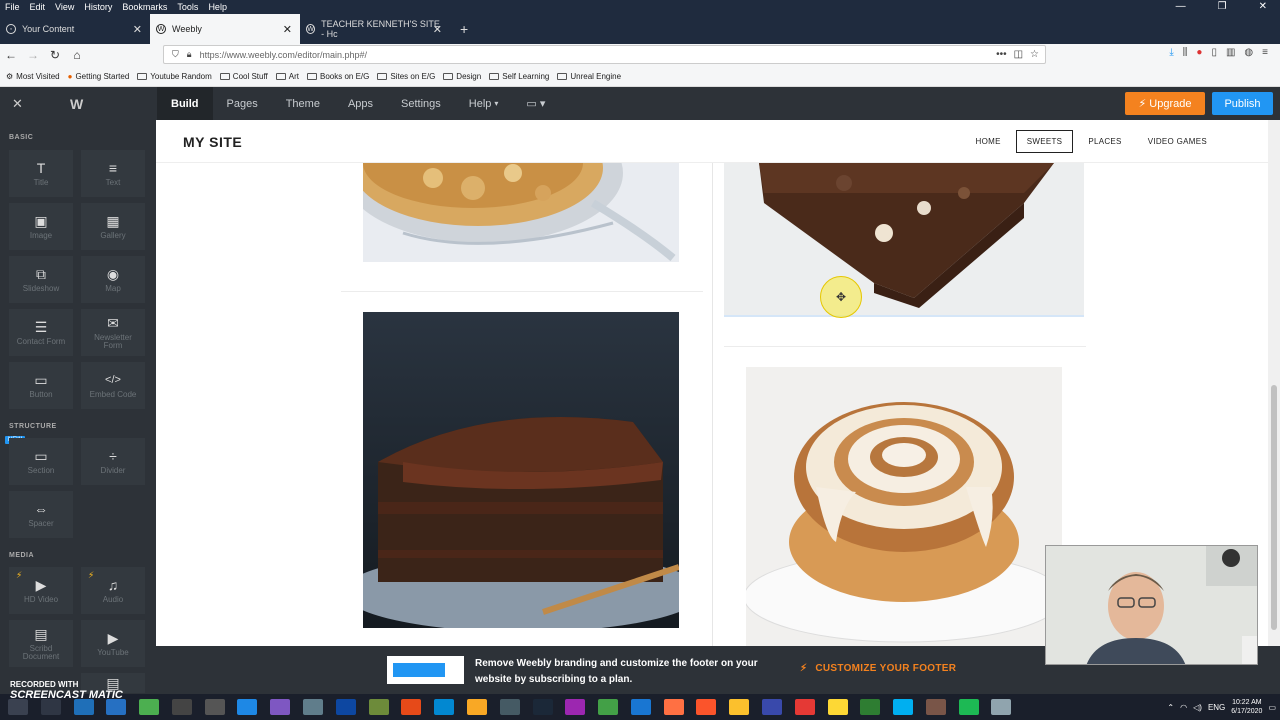 Image resolution: width=1280 pixels, height=720 pixels. What do you see at coordinates (968, 707) in the screenshot?
I see `spotify-icon` at bounding box center [968, 707].